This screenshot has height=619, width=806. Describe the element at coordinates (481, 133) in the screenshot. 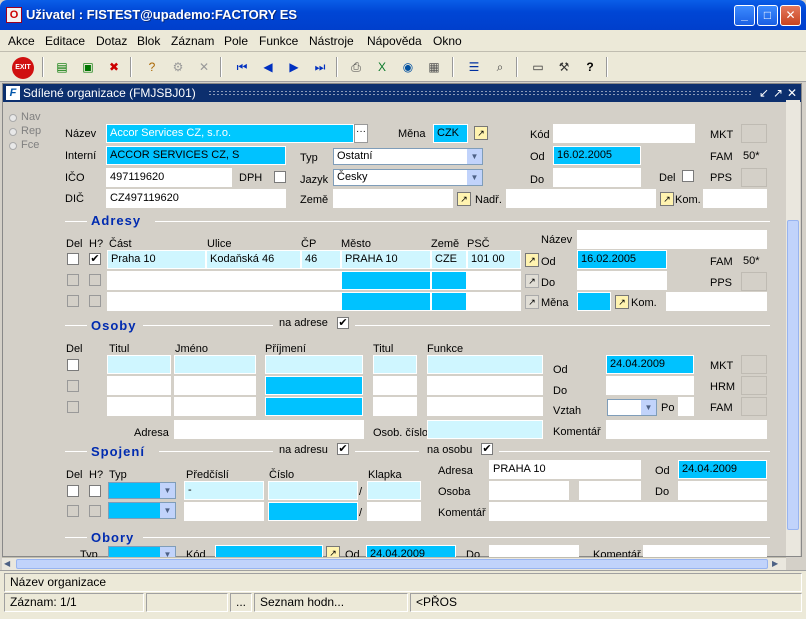

I see `mena-lov-icon: ↗` at that location.